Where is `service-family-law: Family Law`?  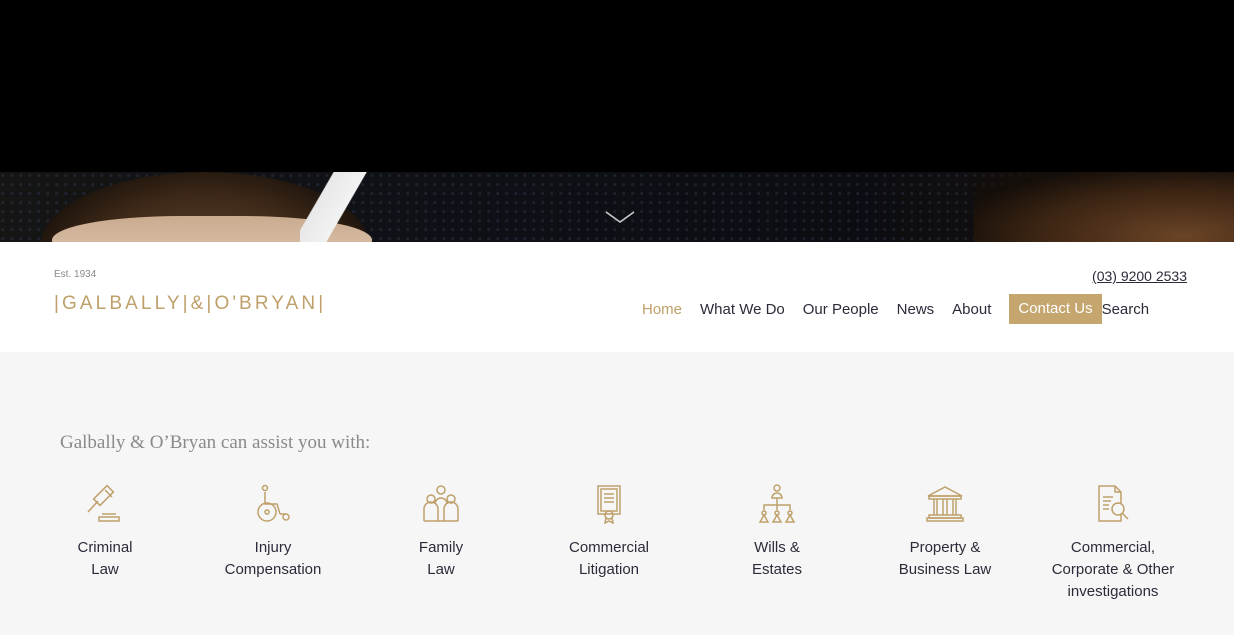 service-family-law: Family Law is located at coordinates (441, 532).